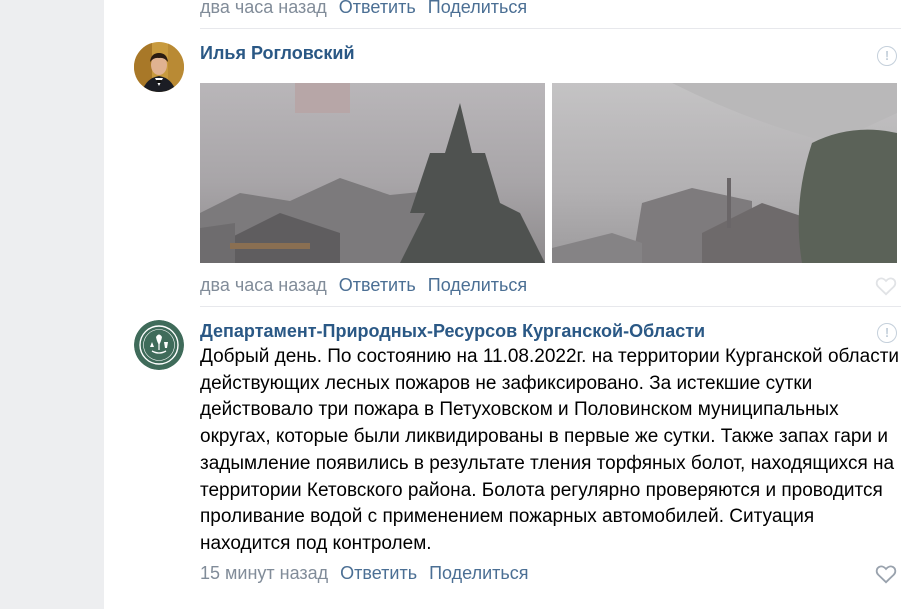 Image resolution: width=921 pixels, height=609 pixels. I want to click on comment-actions: 15 минут назад Ответить Поделиться, so click(370, 573).